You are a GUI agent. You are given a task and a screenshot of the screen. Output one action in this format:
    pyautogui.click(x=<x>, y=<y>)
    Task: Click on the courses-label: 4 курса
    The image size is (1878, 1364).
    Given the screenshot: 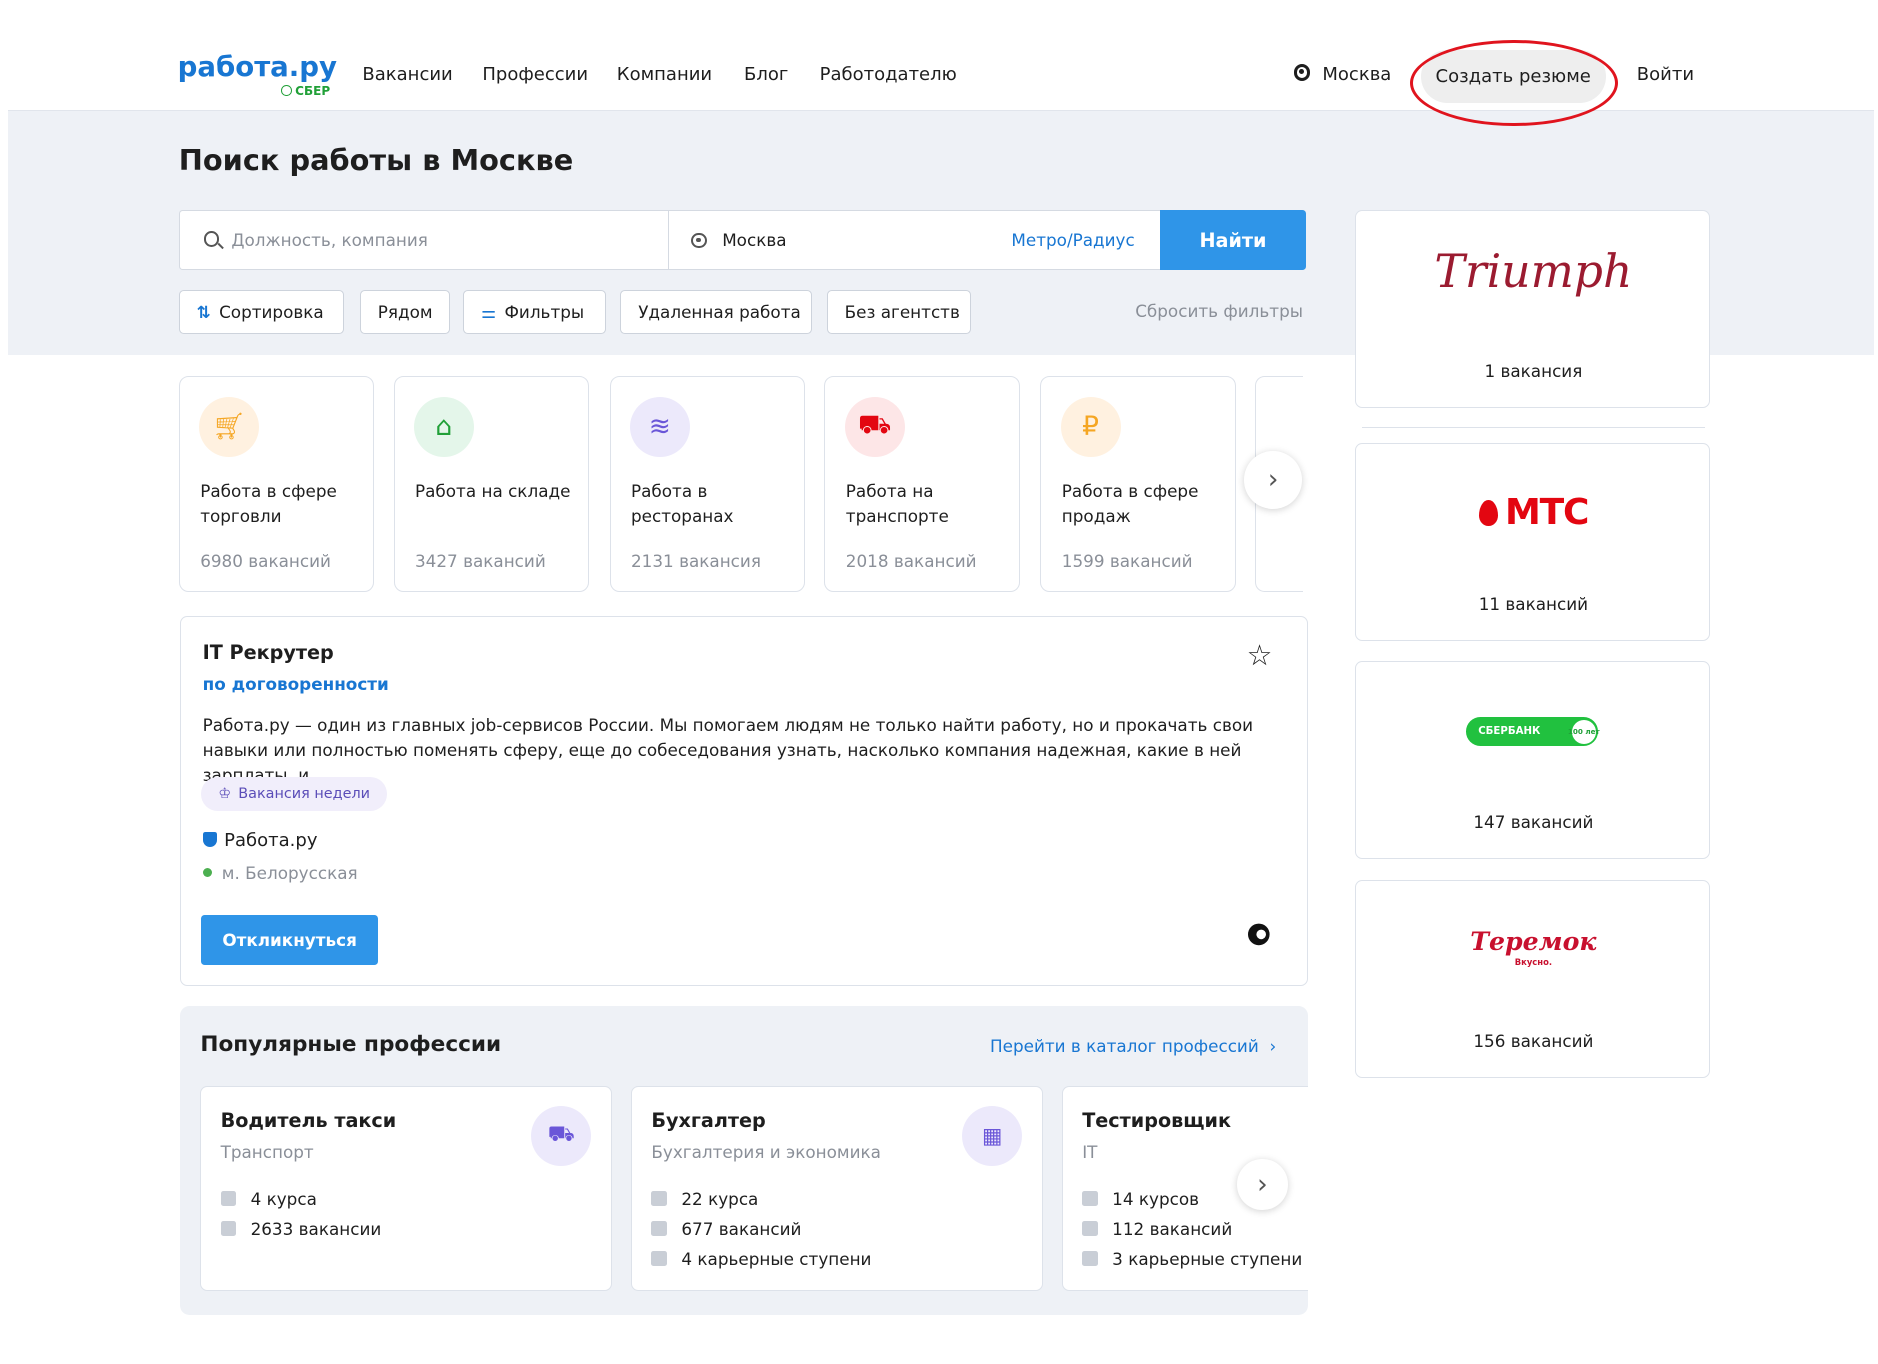 What is the action you would take?
    pyautogui.click(x=283, y=1198)
    